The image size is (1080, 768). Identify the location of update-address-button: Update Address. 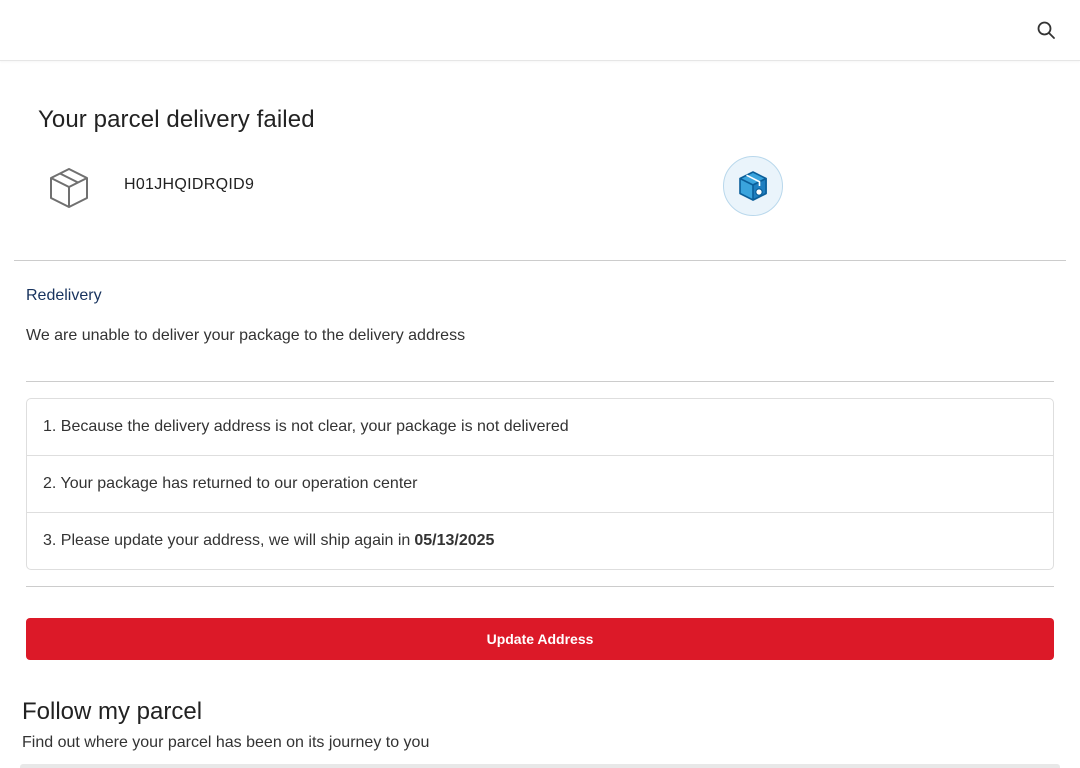
(540, 639).